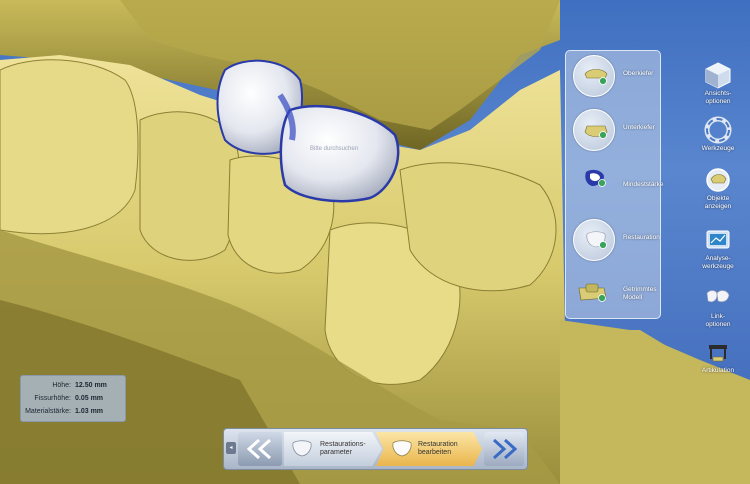 This screenshot has width=750, height=484. I want to click on tool-label: Ansichts-, so click(718, 93).